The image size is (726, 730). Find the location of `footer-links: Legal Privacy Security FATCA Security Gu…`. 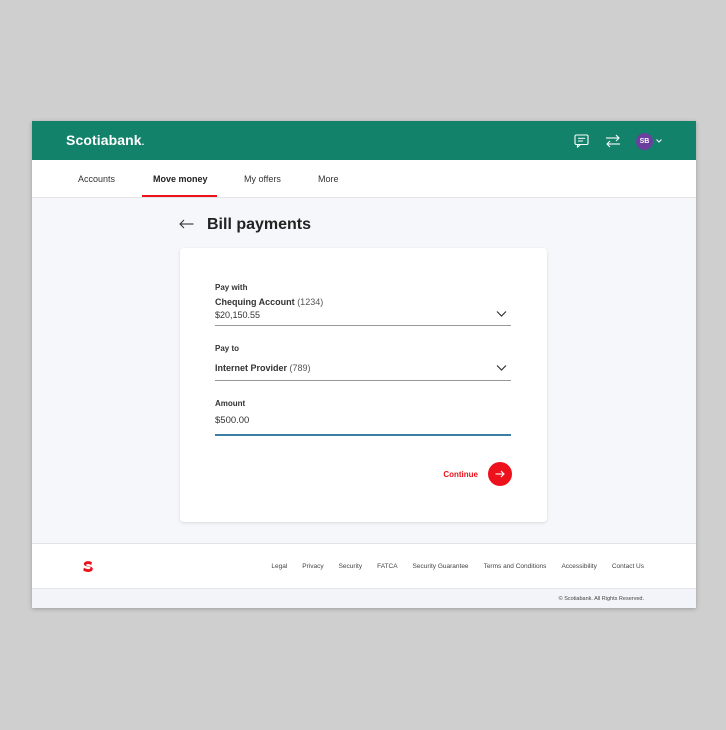

footer-links: Legal Privacy Security FATCA Security Gu… is located at coordinates (457, 566).